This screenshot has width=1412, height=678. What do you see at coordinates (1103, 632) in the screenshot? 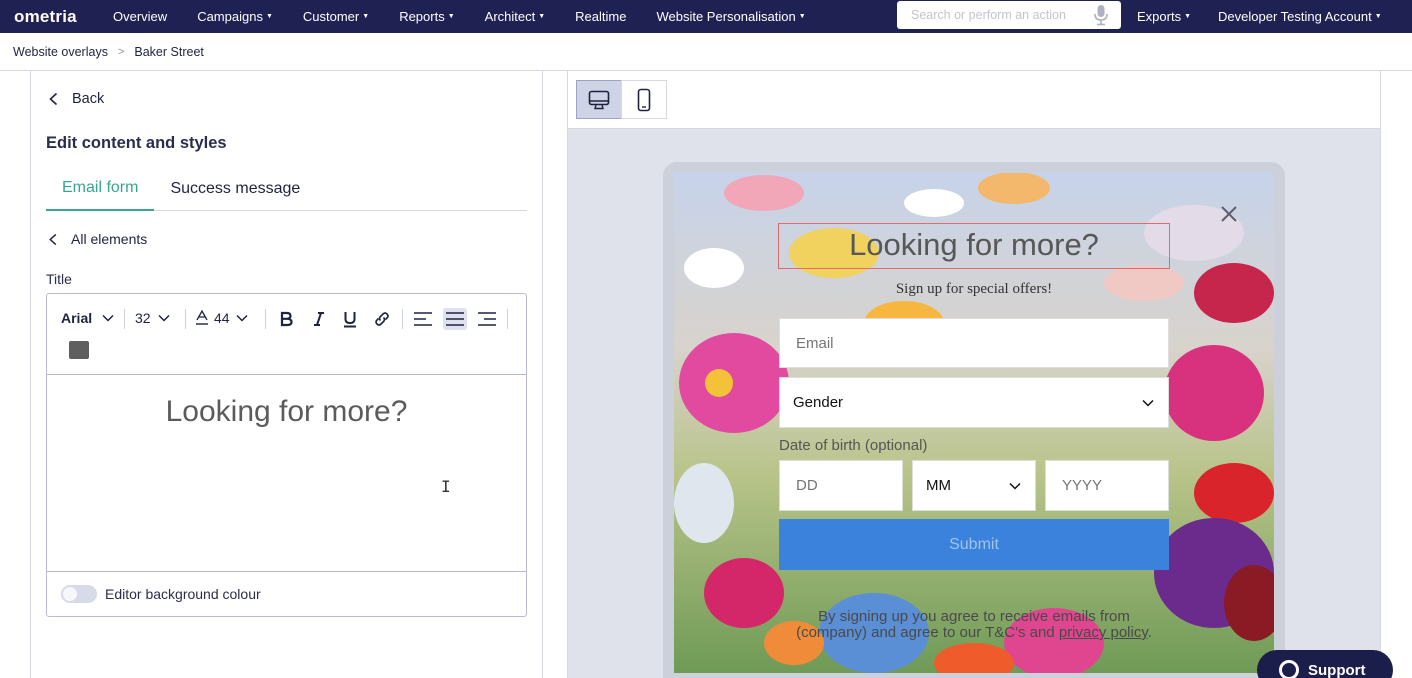
I see `privacy-policy-link: privacy policy` at bounding box center [1103, 632].